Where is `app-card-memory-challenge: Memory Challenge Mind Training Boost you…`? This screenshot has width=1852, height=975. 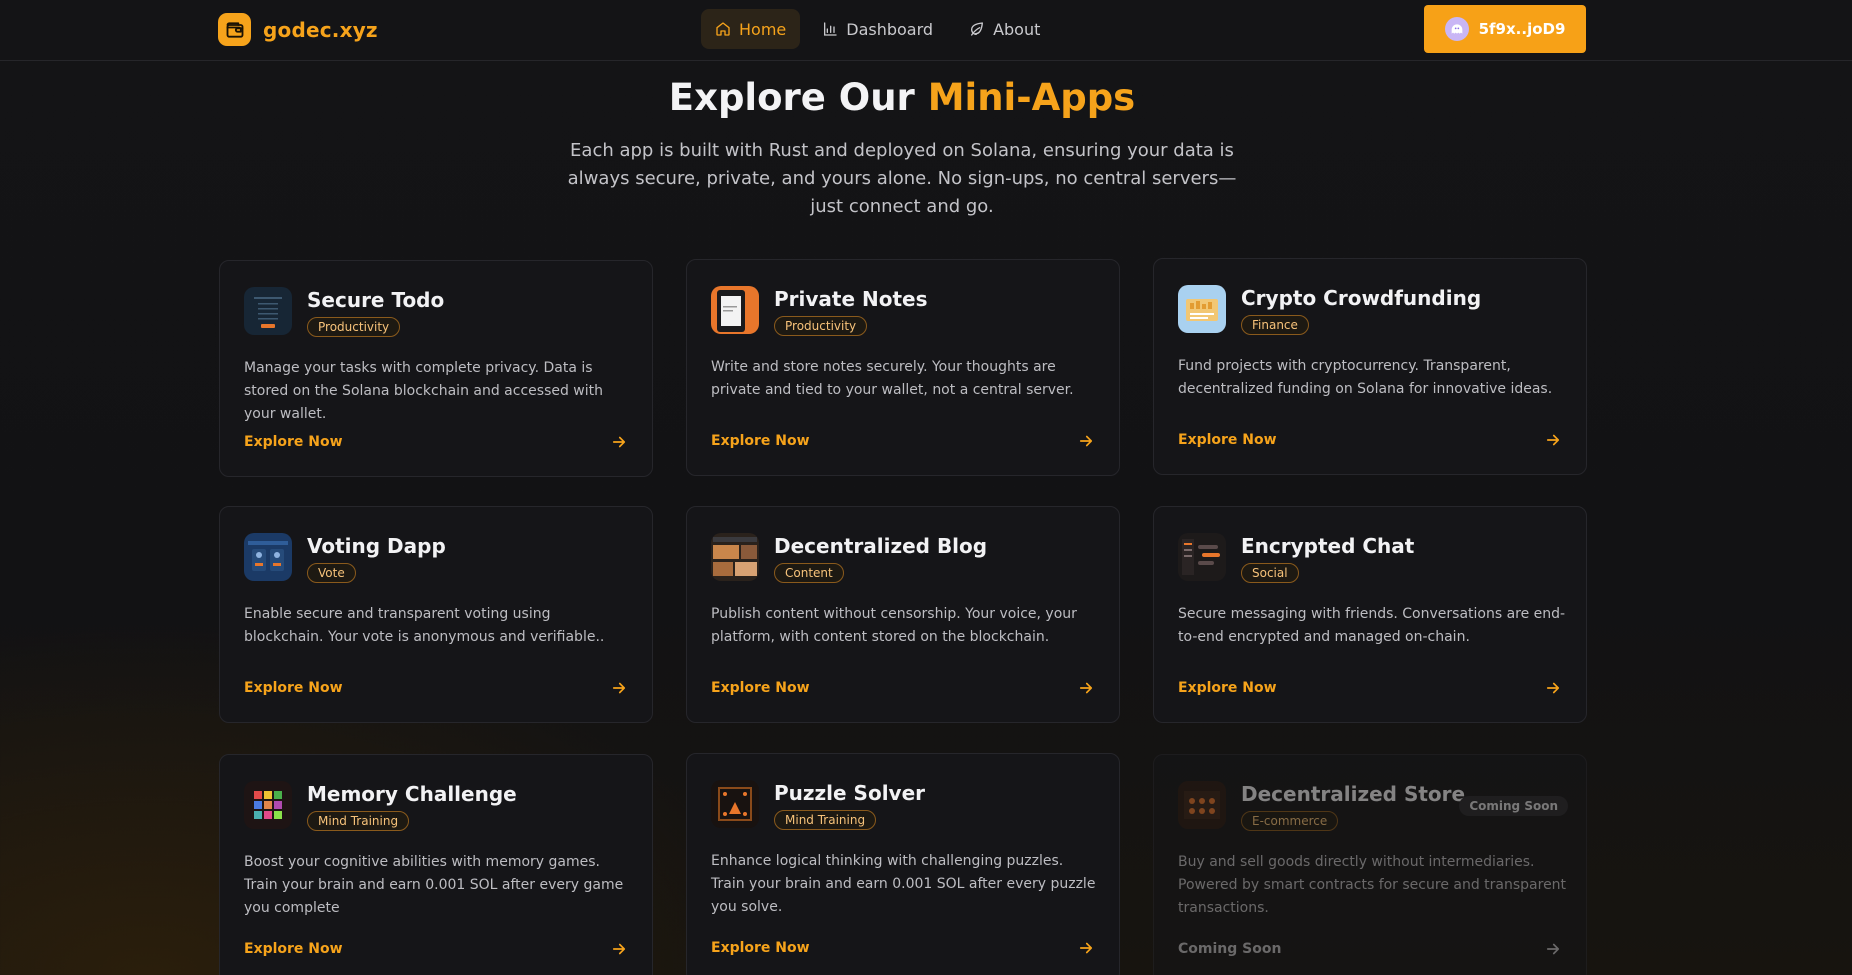 app-card-memory-challenge: Memory Challenge Mind Training Boost you… is located at coordinates (436, 864).